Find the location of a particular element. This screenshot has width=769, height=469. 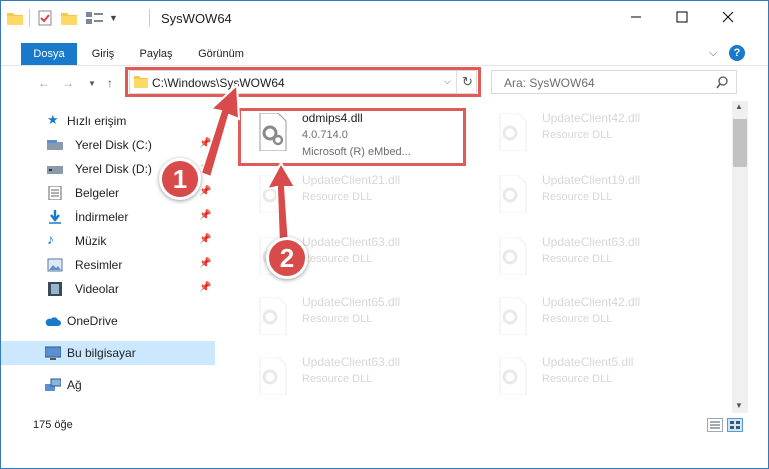

annotation-arrows is located at coordinates (248, 164).